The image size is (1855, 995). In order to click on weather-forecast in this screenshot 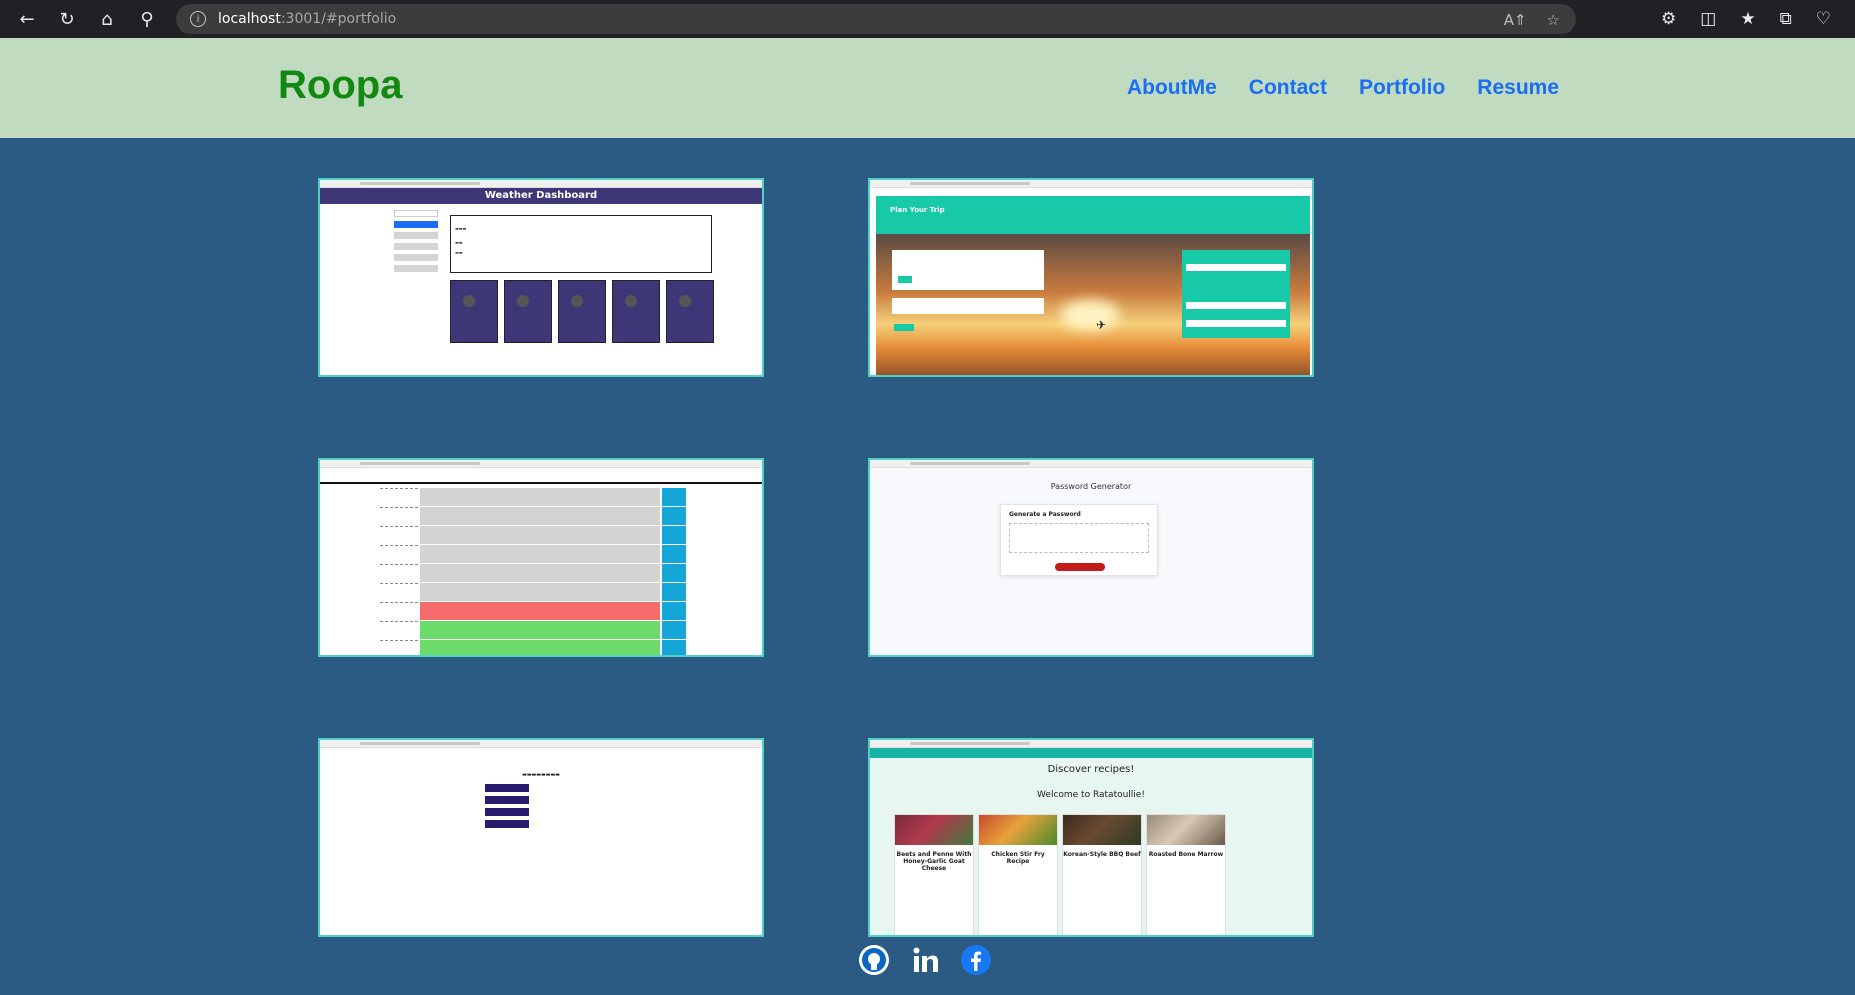, I will do `click(582, 311)`.